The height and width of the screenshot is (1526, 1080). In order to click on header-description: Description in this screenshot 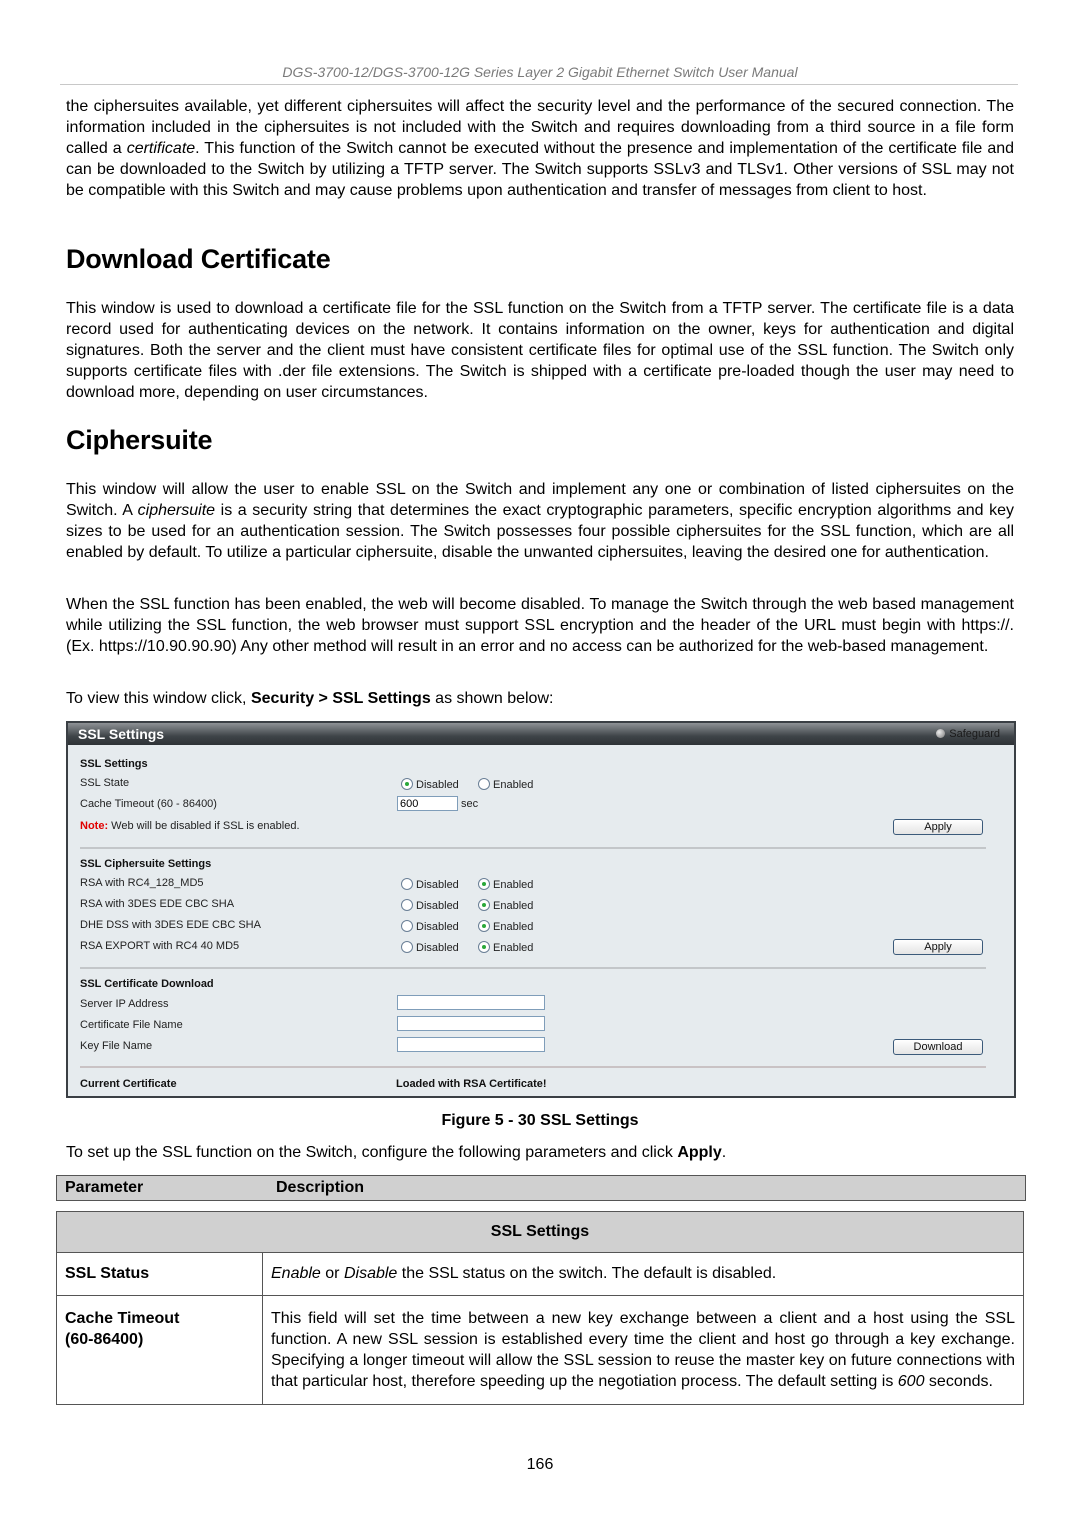, I will do `click(647, 1188)`.